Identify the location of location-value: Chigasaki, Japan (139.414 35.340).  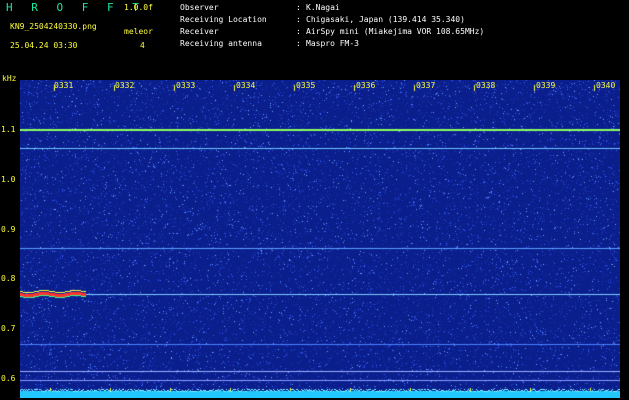
(385, 19).